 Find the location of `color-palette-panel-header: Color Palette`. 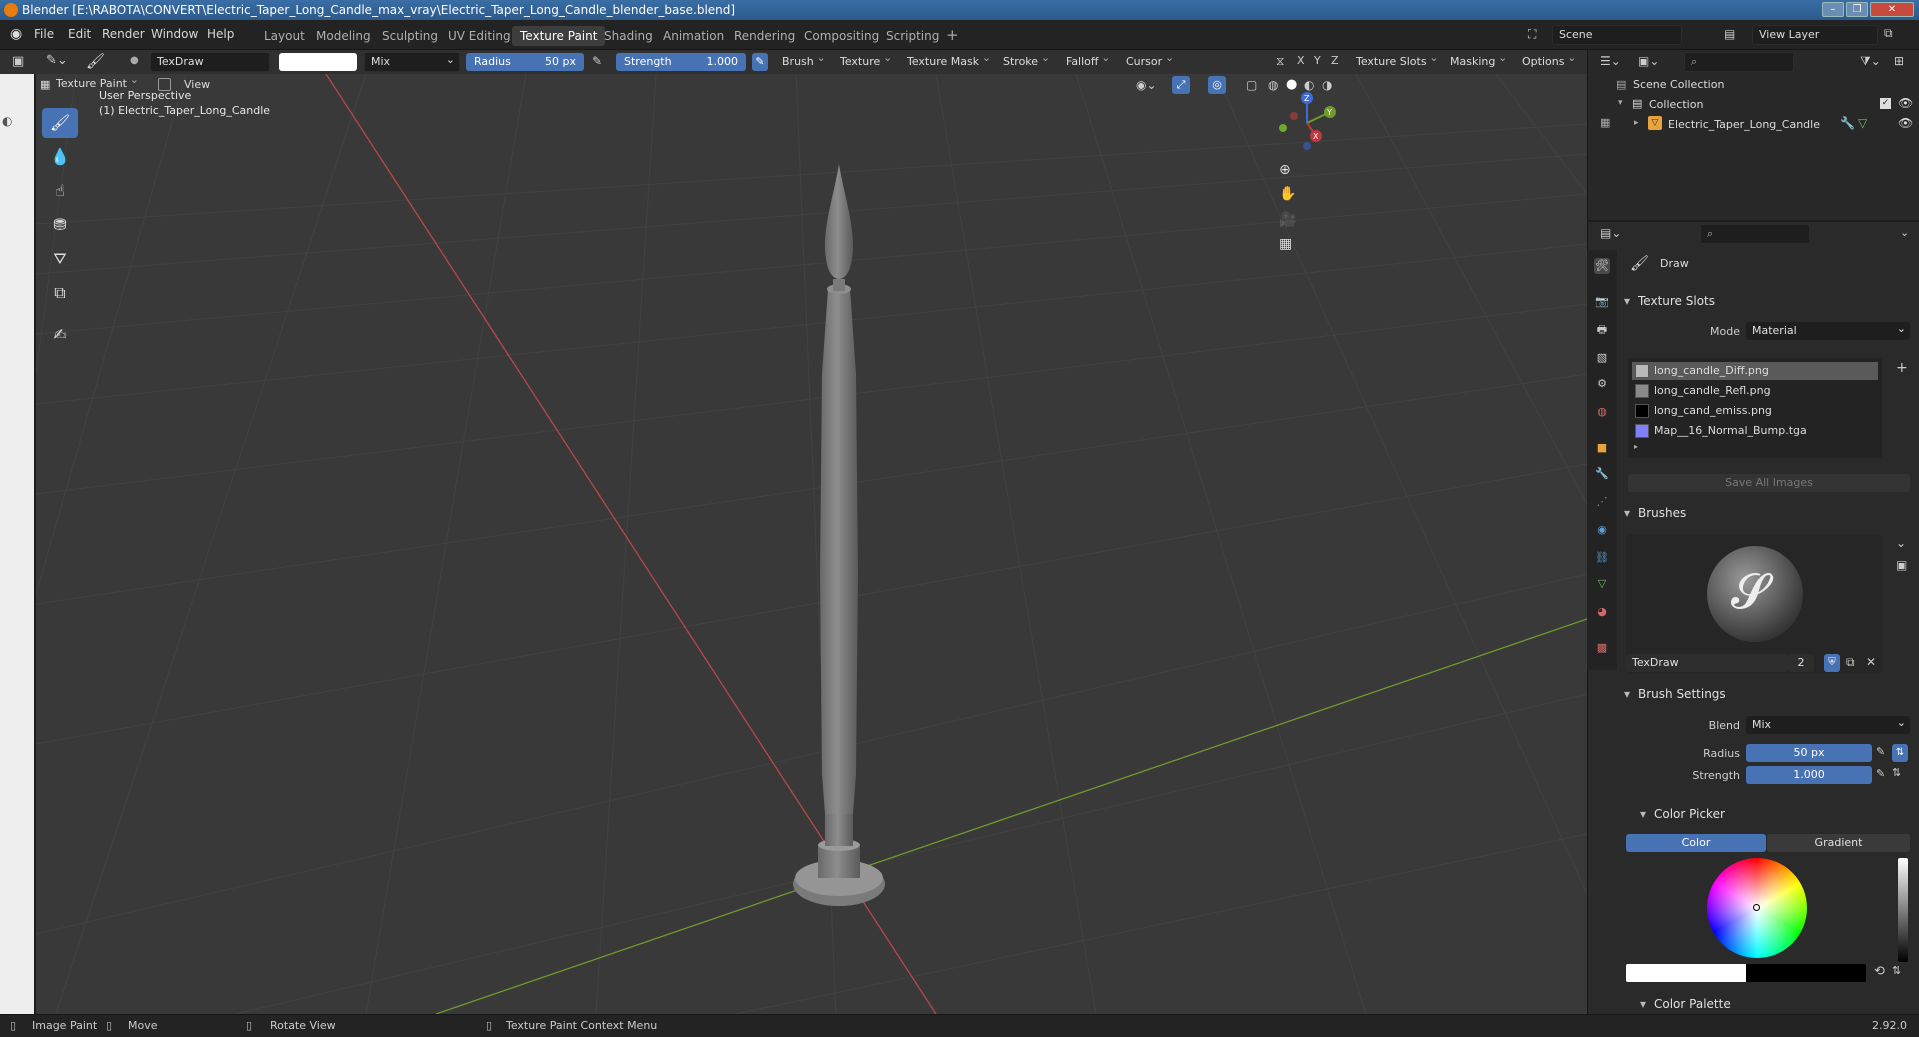

color-palette-panel-header: Color Palette is located at coordinates (1683, 1004).